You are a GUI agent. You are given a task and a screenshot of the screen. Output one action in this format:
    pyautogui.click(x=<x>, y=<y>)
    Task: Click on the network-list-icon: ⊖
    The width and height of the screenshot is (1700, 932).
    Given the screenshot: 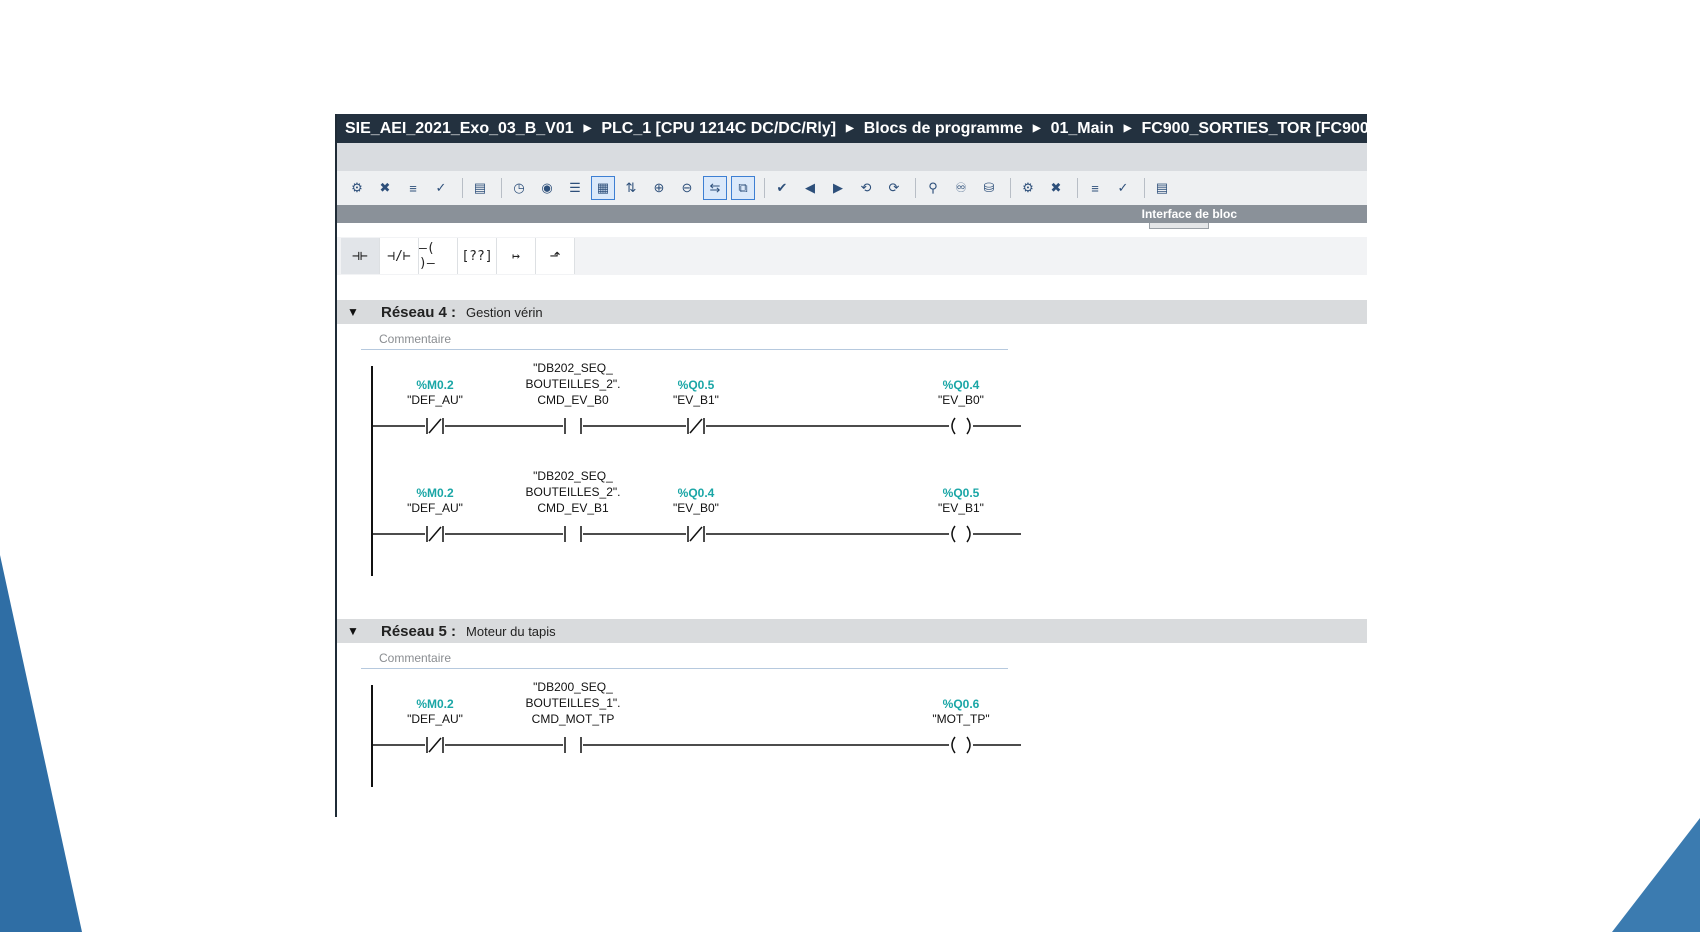 What is the action you would take?
    pyautogui.click(x=687, y=188)
    